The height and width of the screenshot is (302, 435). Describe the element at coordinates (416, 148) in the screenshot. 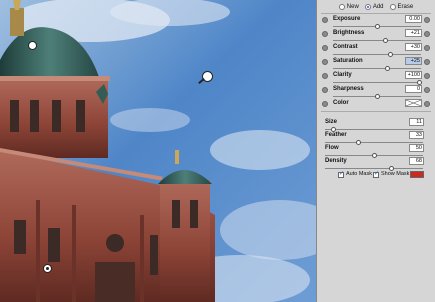

I see `brush-value-field: 50` at that location.